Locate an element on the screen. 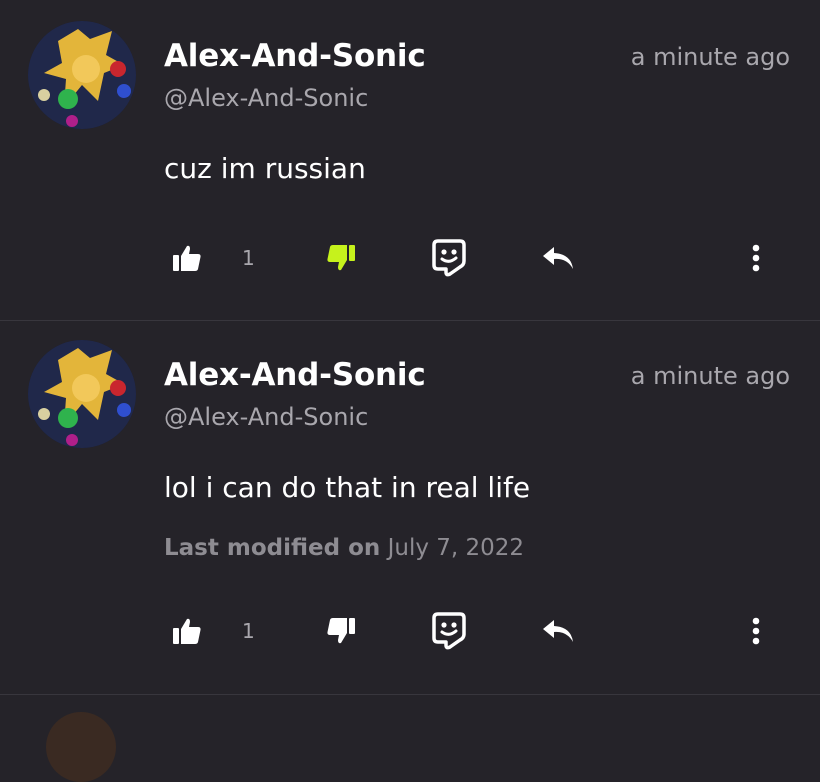 The height and width of the screenshot is (782, 820). comment-text: lol i can do that in real life is located at coordinates (347, 487).